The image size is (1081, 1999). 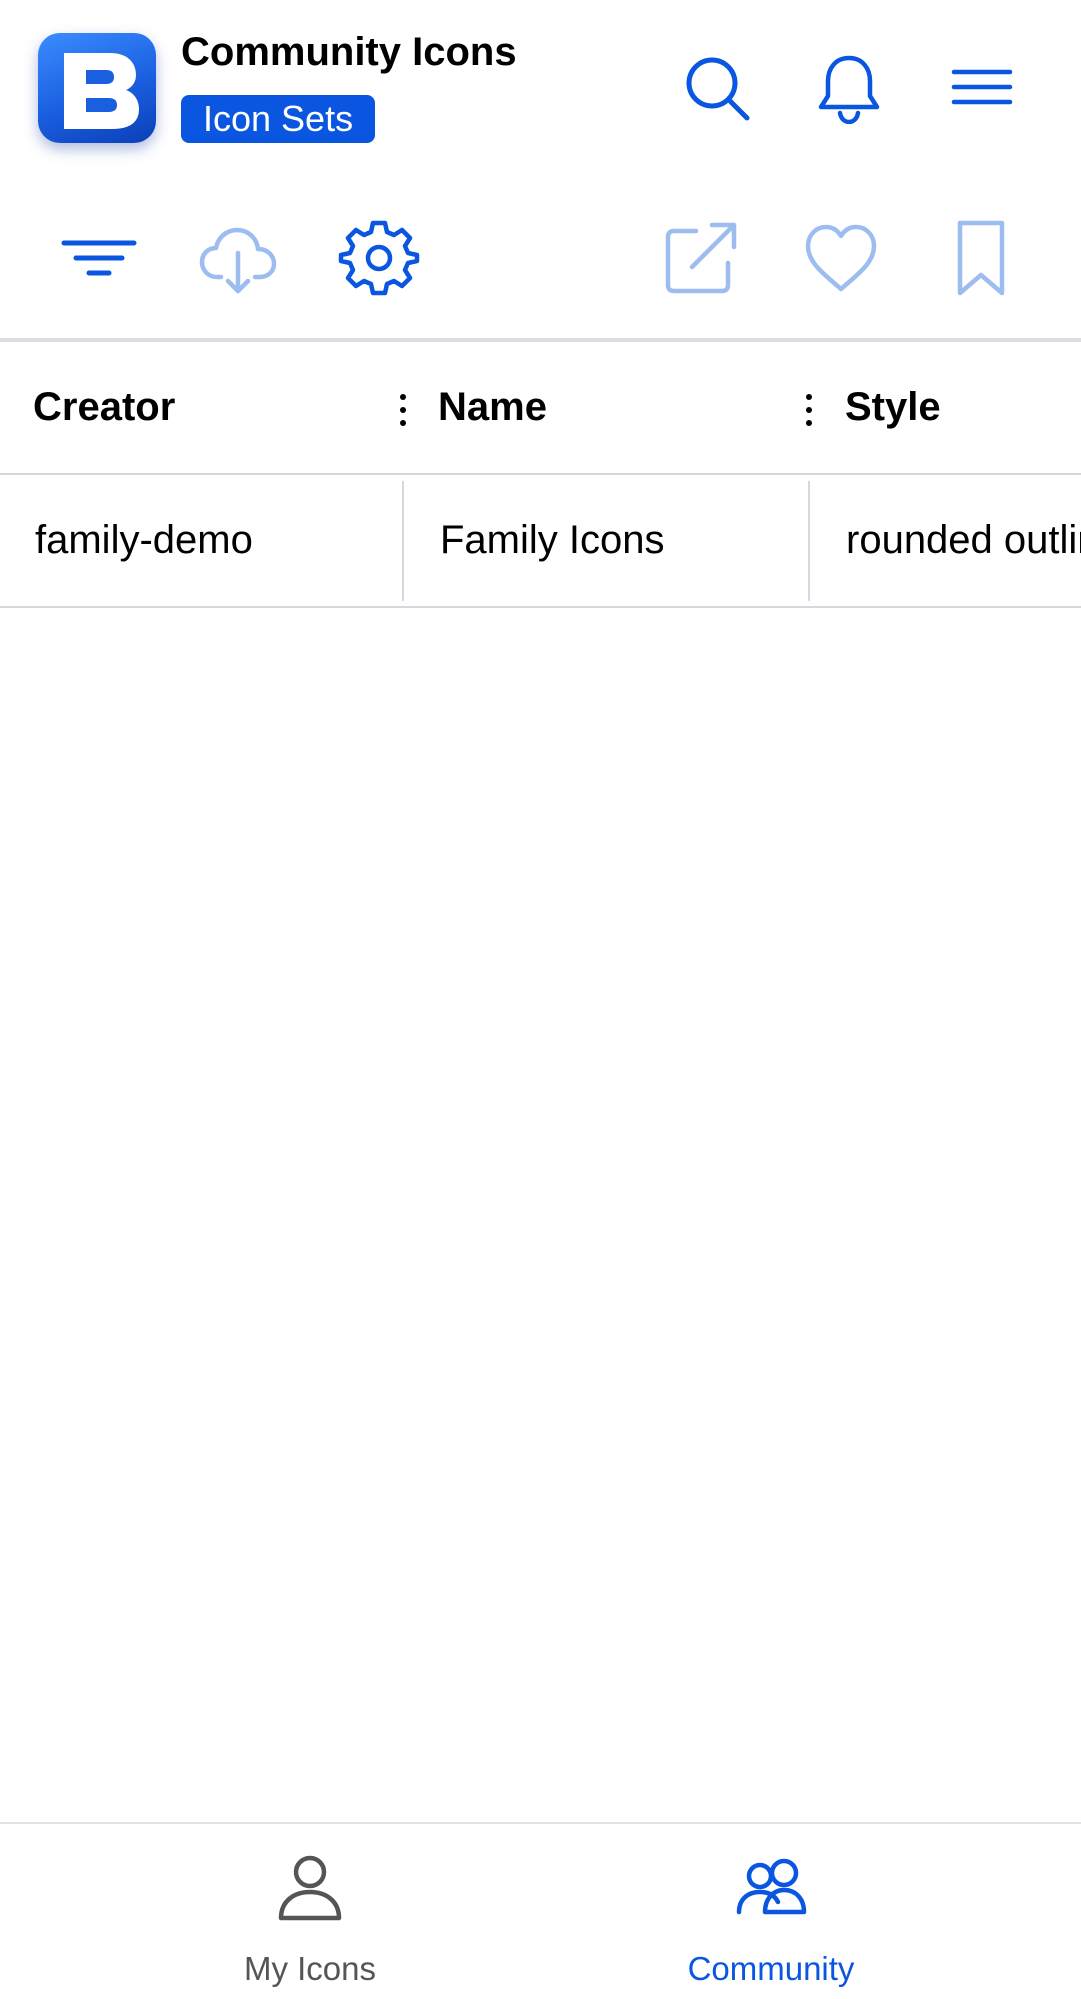 I want to click on icon-sets-badge: Icon Sets, so click(x=278, y=119).